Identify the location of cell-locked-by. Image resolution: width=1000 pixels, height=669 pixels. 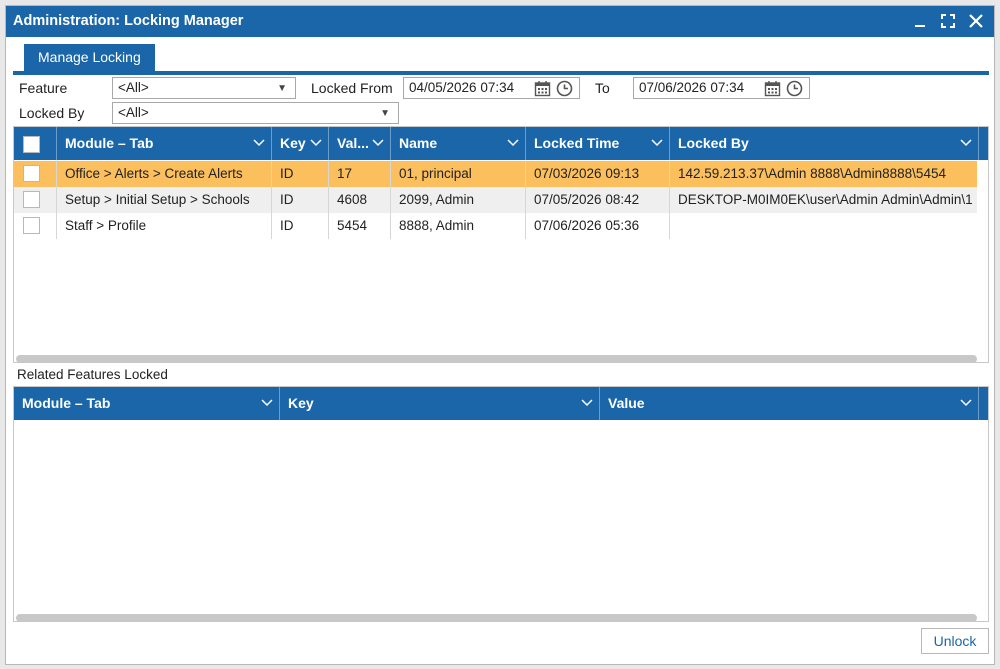
(823, 226).